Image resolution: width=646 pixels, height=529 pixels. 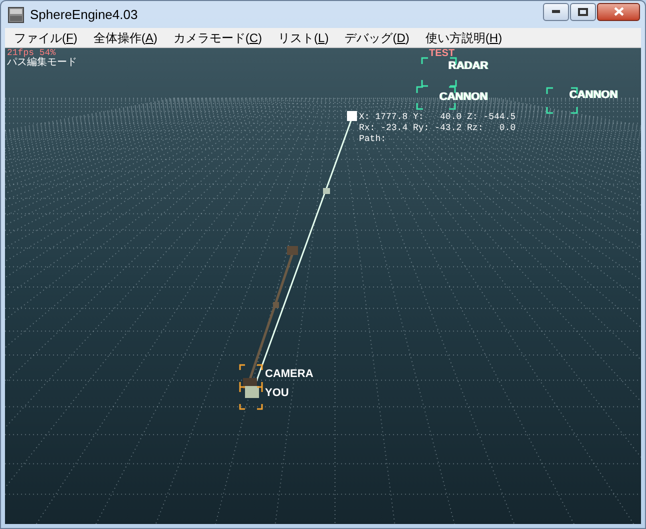 I want to click on restore-icon, so click(x=583, y=12).